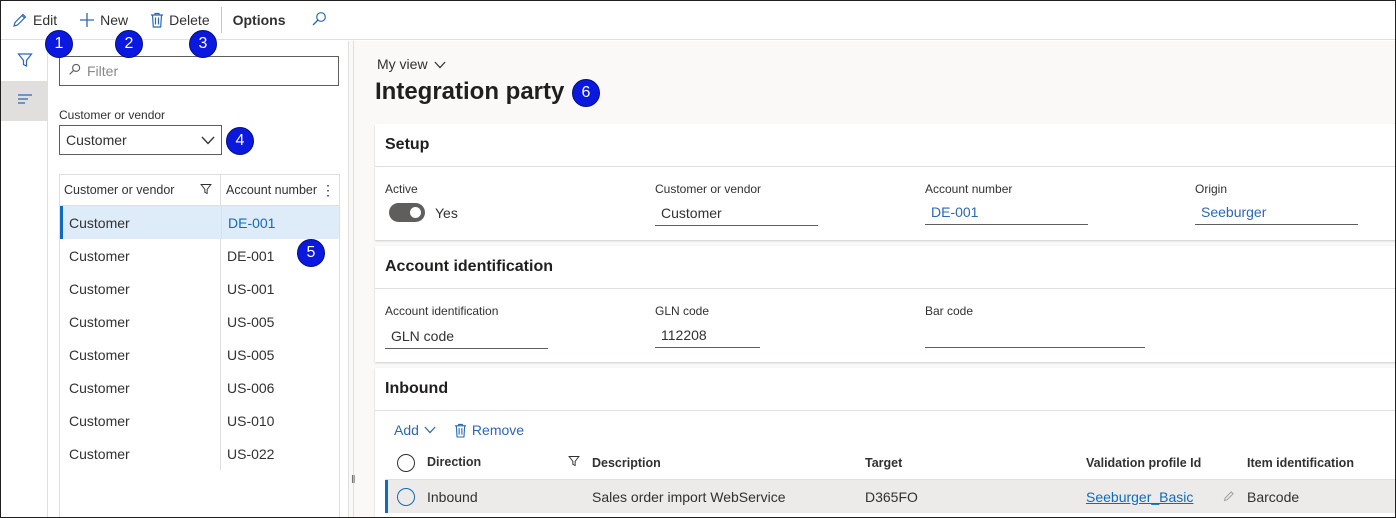 This screenshot has width=1396, height=518. What do you see at coordinates (189, 20) in the screenshot?
I see `delete-label: Delete` at bounding box center [189, 20].